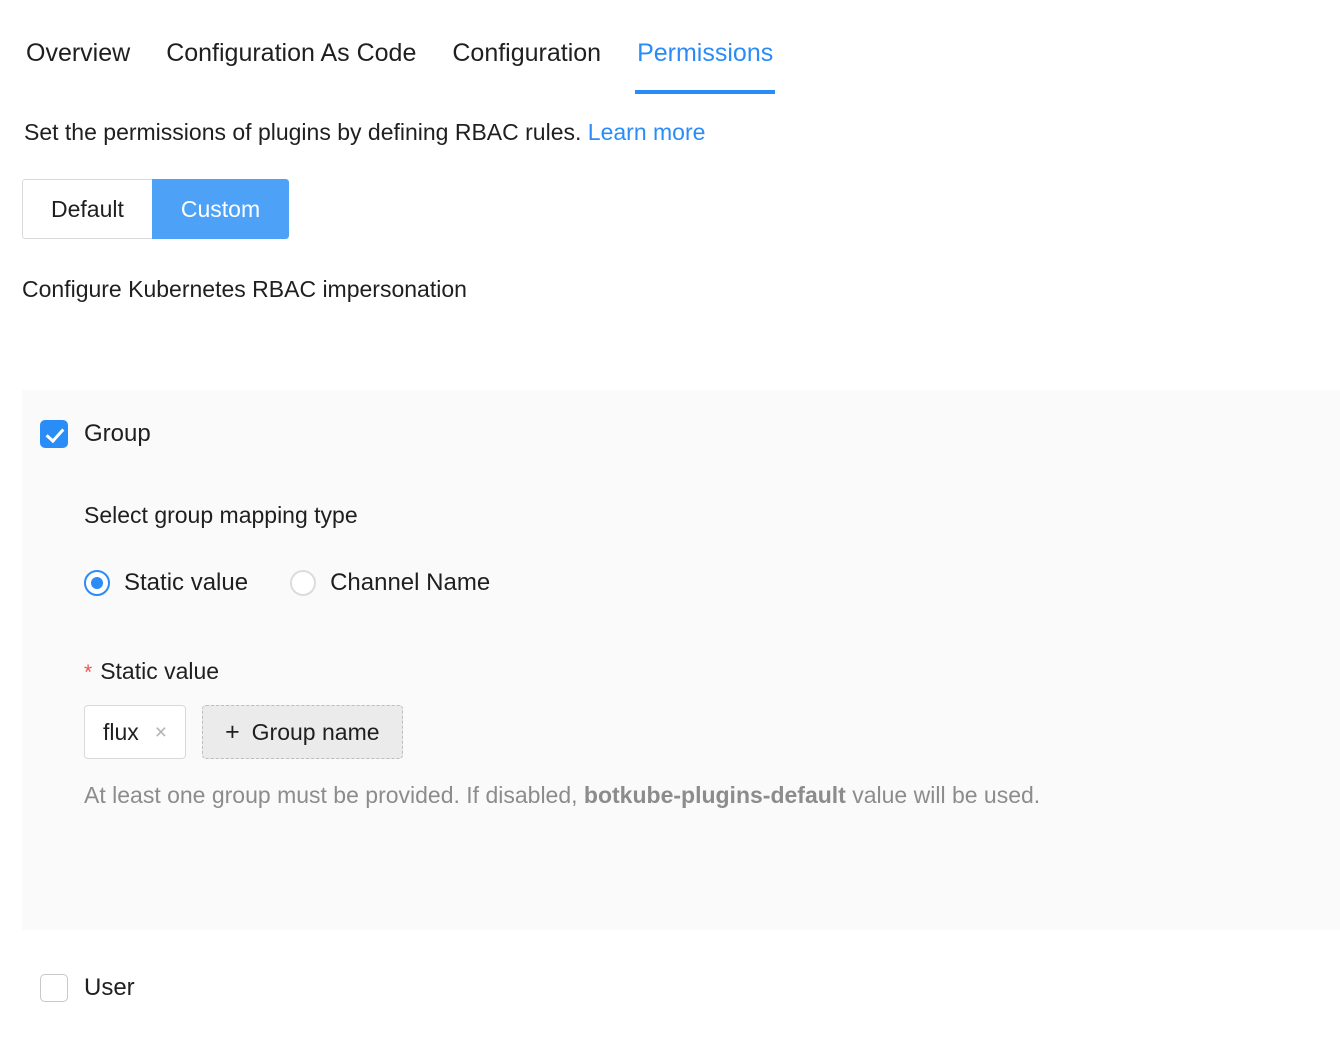  I want to click on tab-overview: Overview, so click(78, 66).